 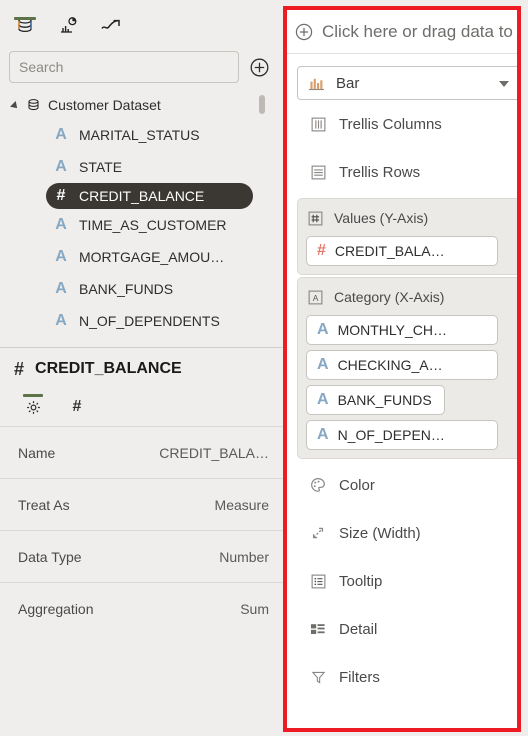 I want to click on chart-pie-glyph, so click(x=69, y=25).